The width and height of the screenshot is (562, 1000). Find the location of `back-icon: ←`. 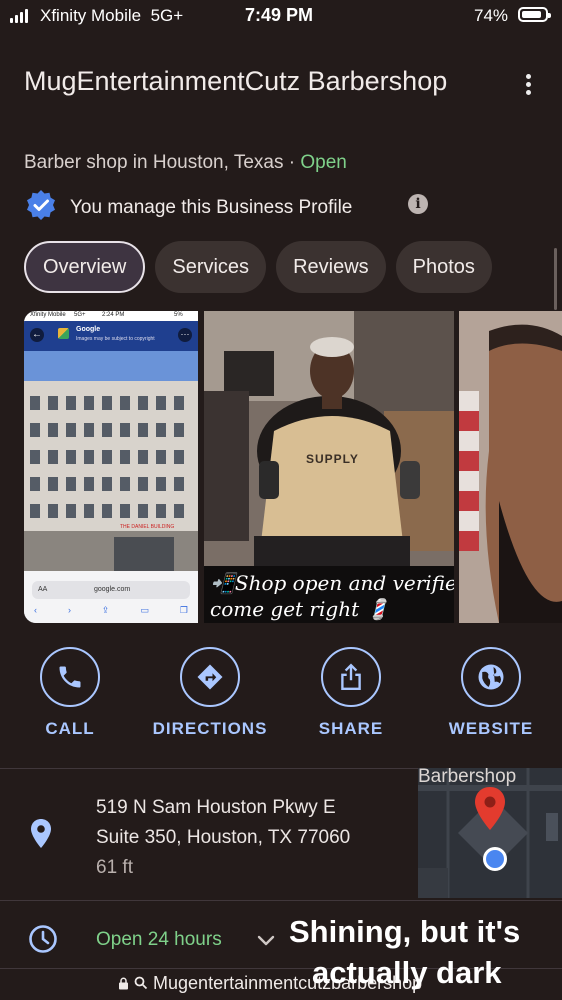

back-icon: ← is located at coordinates (37, 335).